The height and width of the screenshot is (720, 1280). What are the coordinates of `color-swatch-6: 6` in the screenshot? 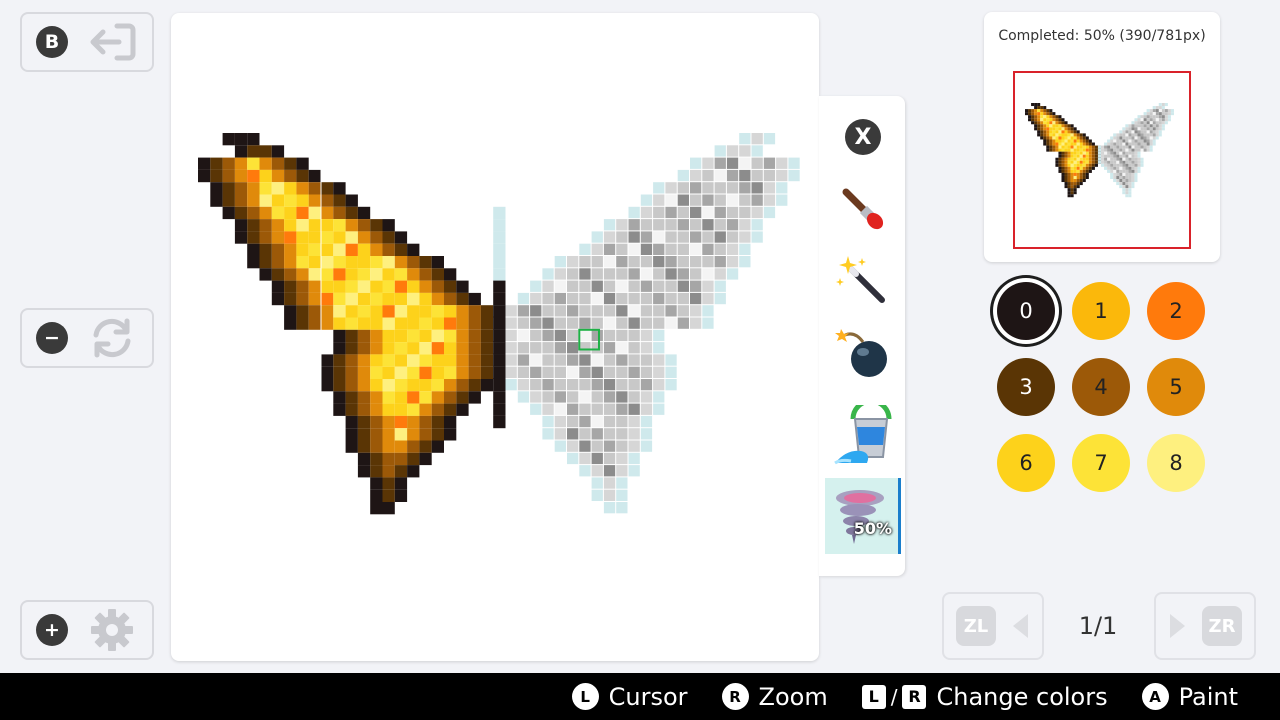 It's located at (1026, 463).